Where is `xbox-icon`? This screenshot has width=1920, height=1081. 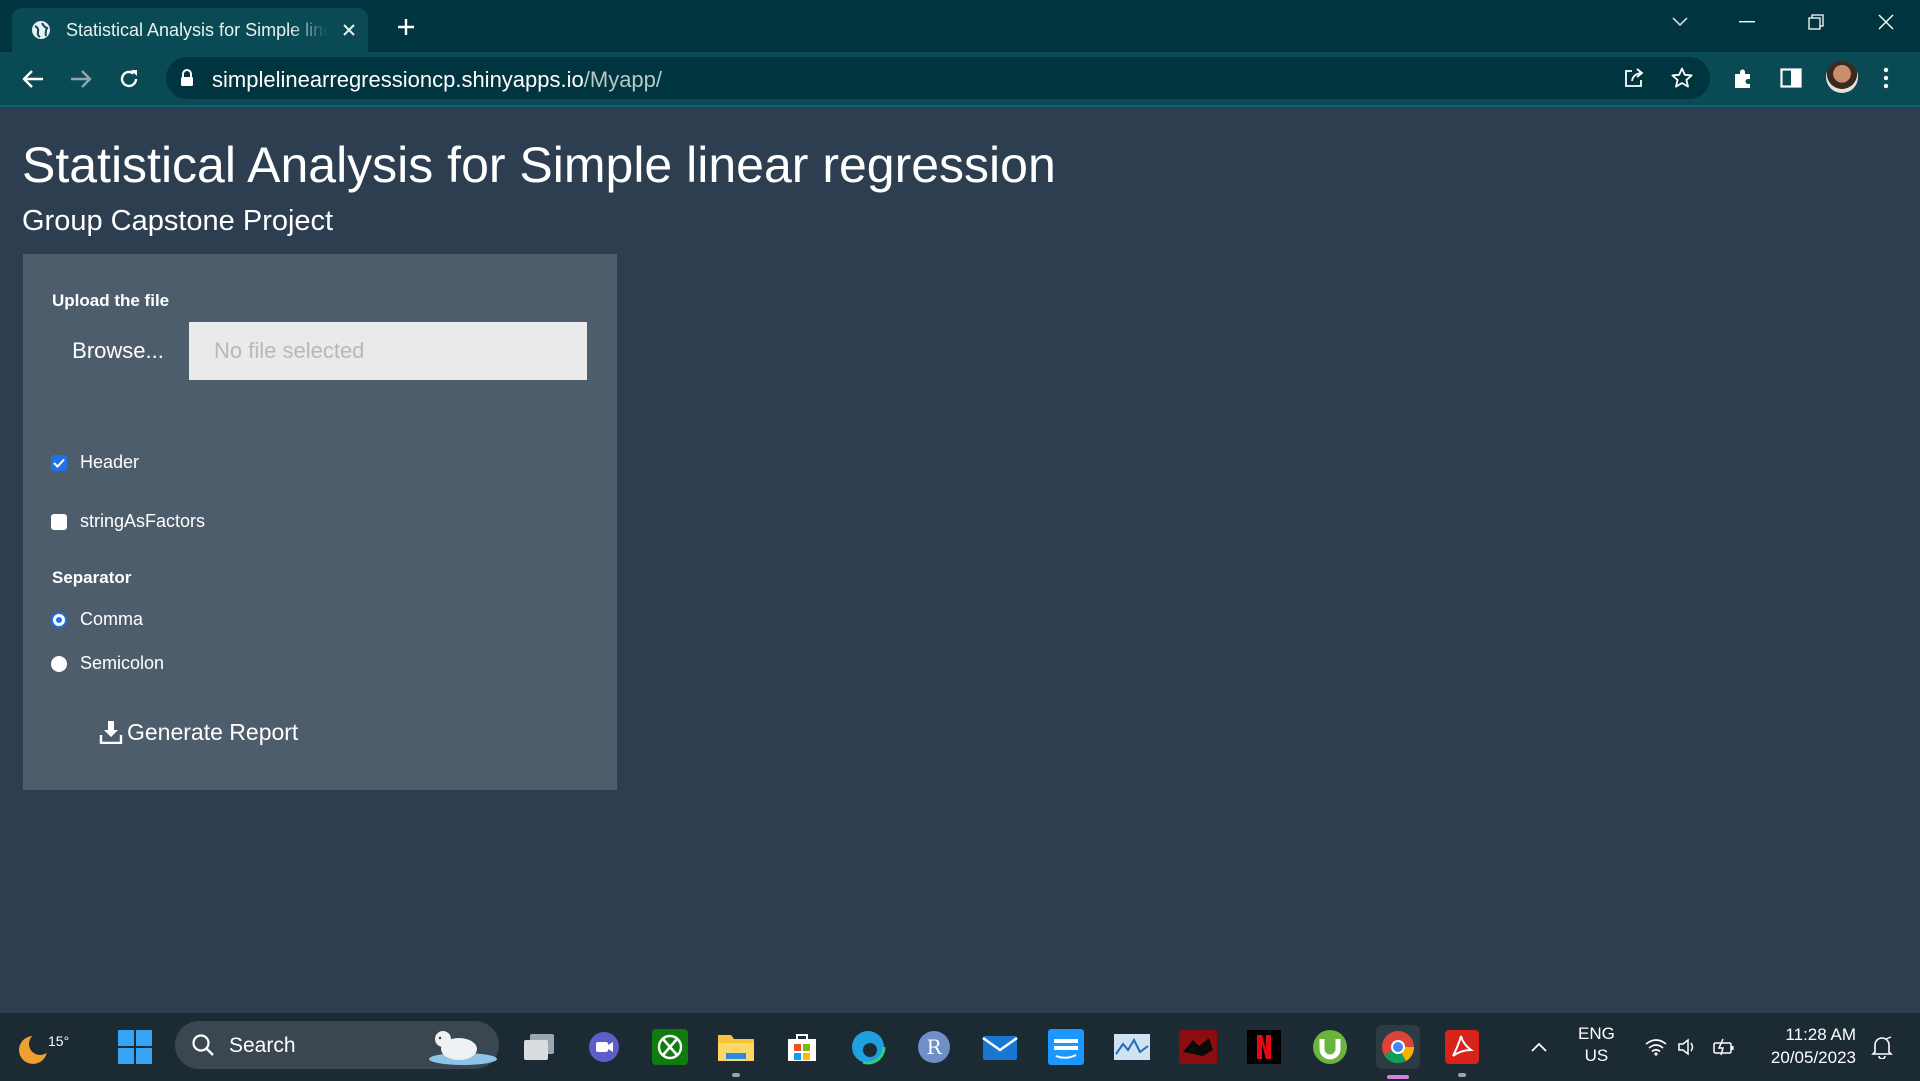
xbox-icon is located at coordinates (670, 1047).